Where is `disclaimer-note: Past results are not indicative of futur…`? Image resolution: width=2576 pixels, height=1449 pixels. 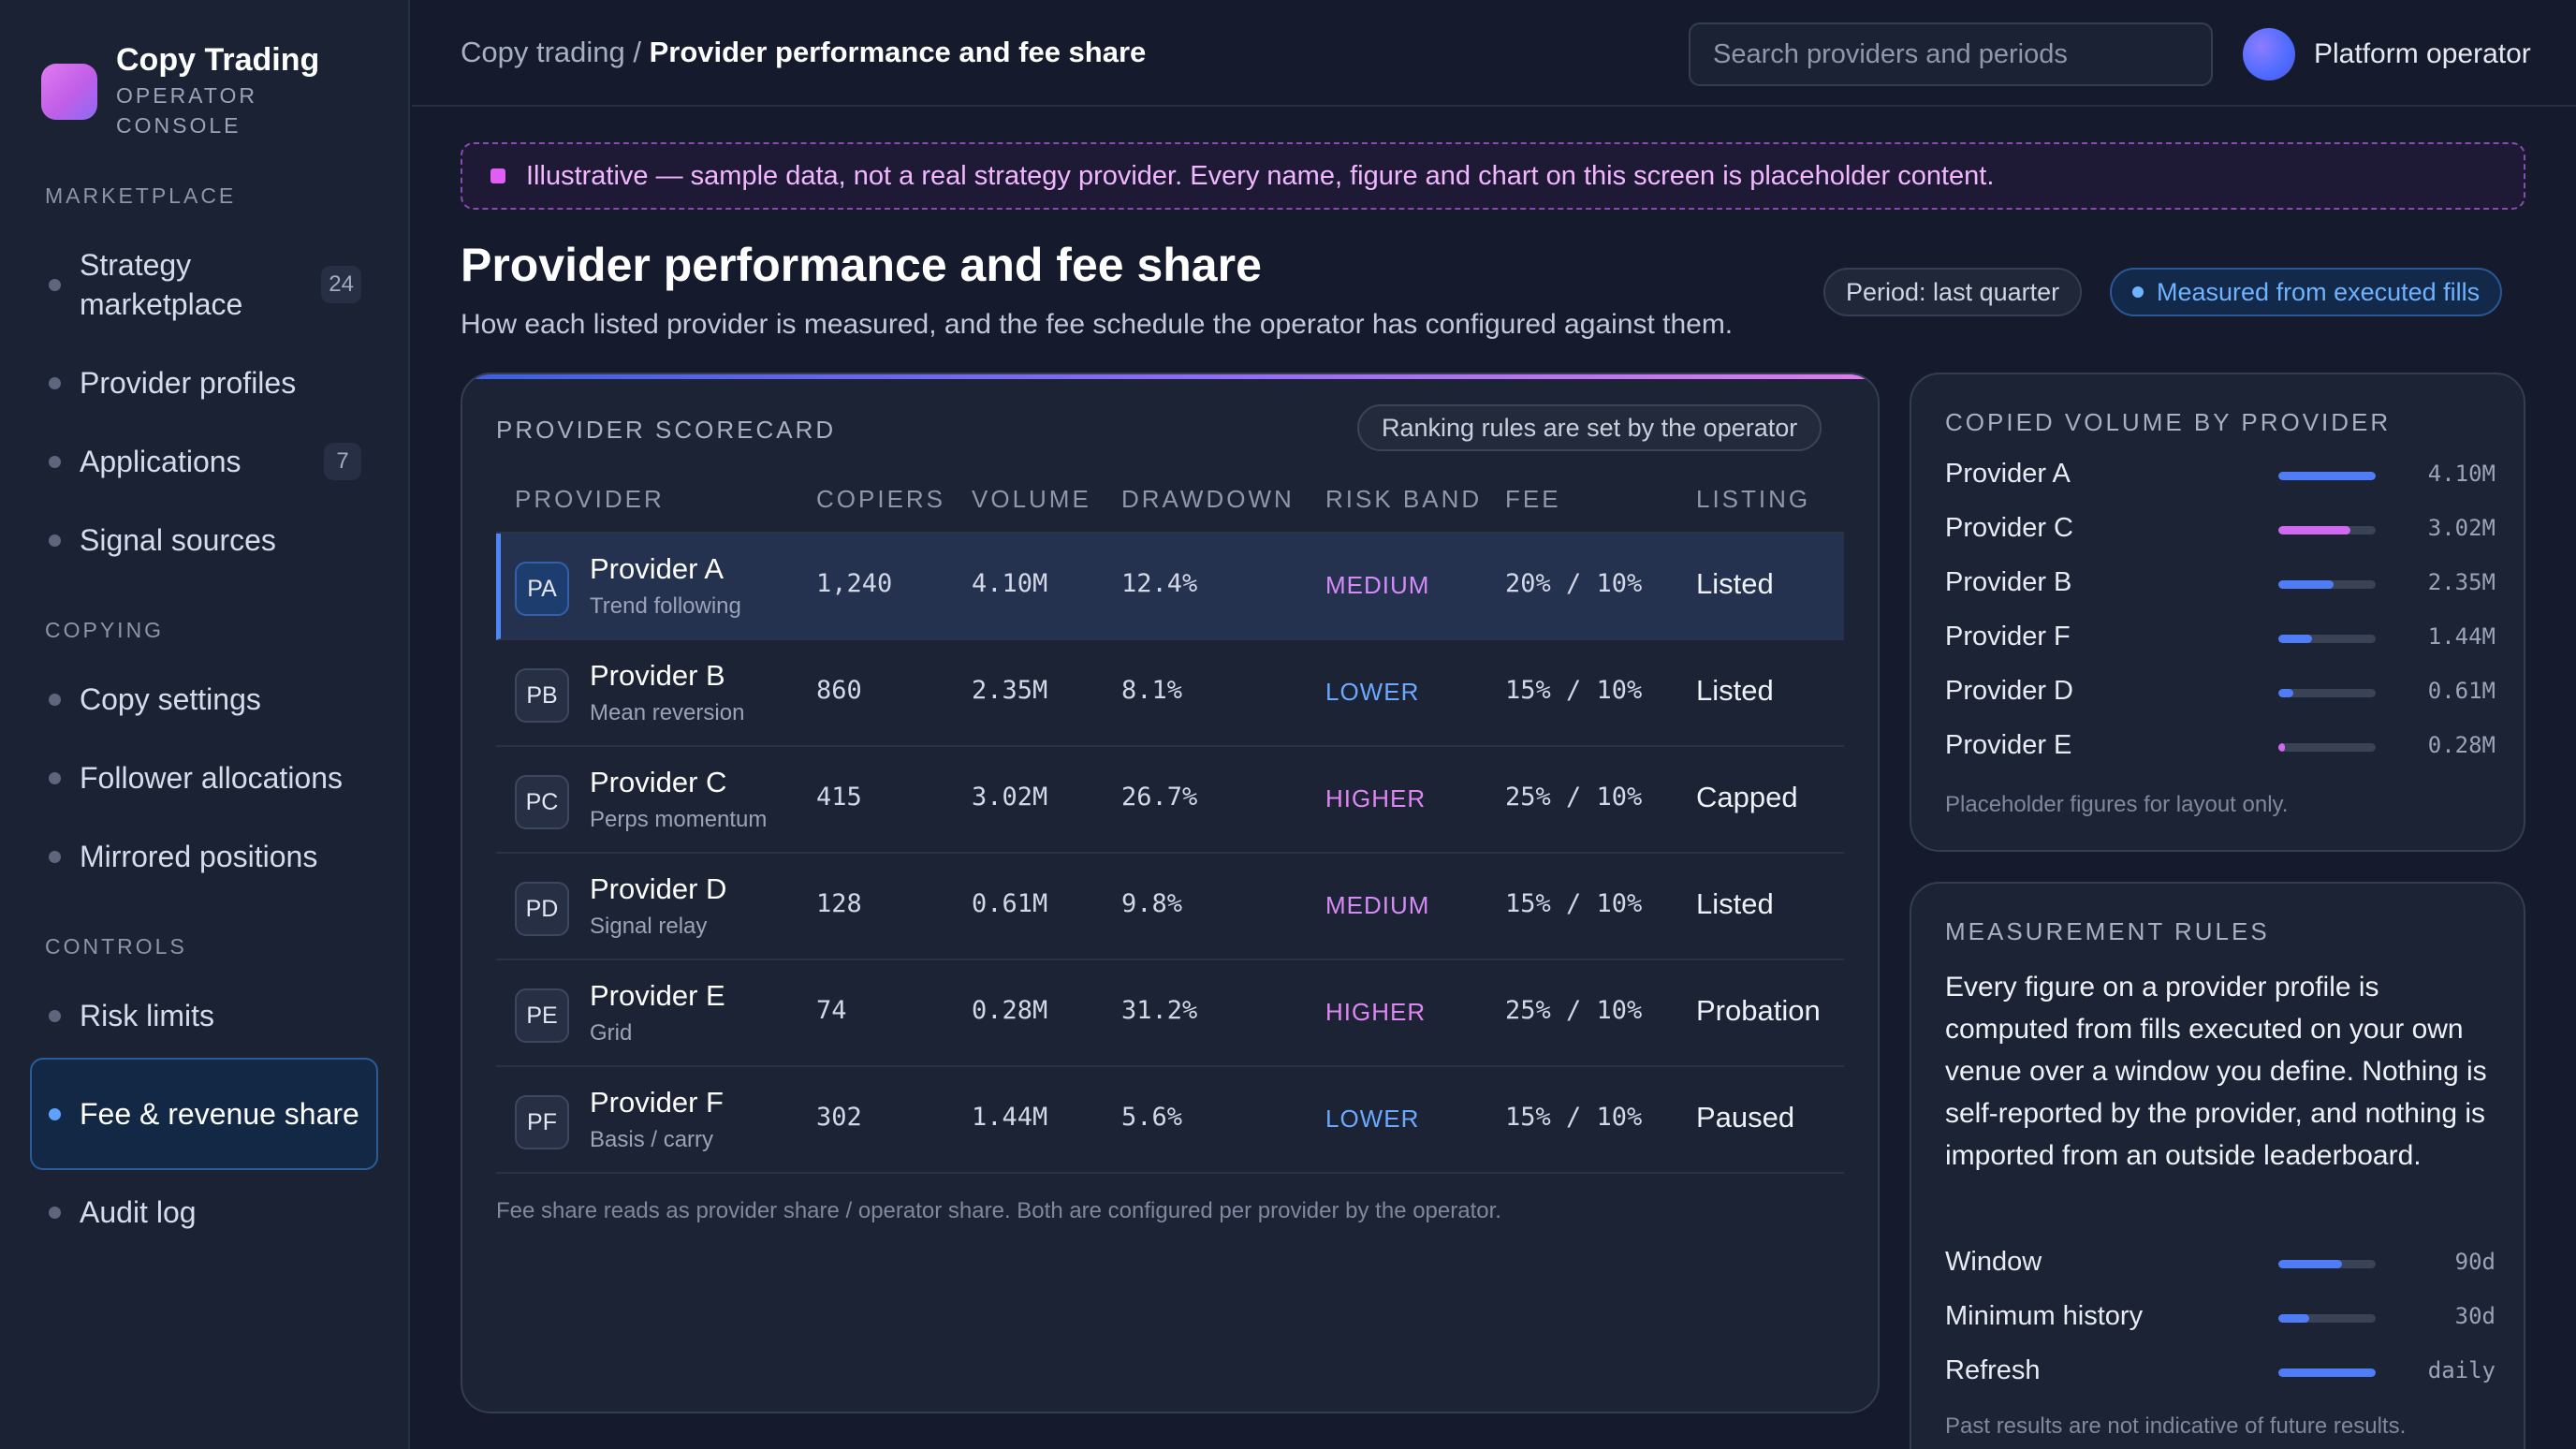
disclaimer-note: Past results are not indicative of futur… is located at coordinates (2176, 1426).